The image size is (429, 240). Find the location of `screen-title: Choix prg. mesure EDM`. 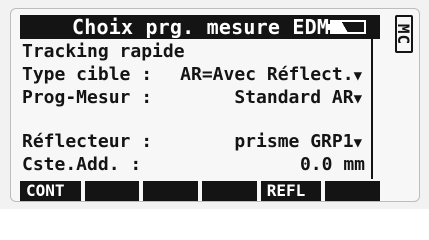

screen-title: Choix prg. mesure EDM is located at coordinates (201, 27).